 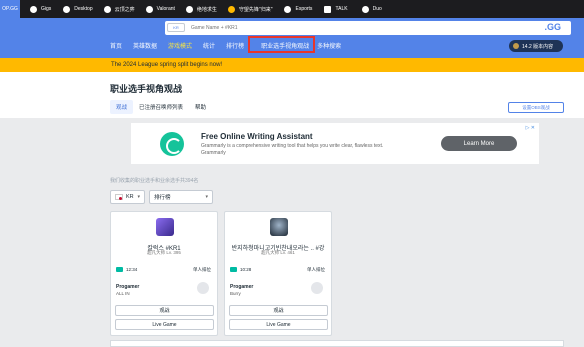 I want to click on valorant-icon, so click(x=149, y=9).